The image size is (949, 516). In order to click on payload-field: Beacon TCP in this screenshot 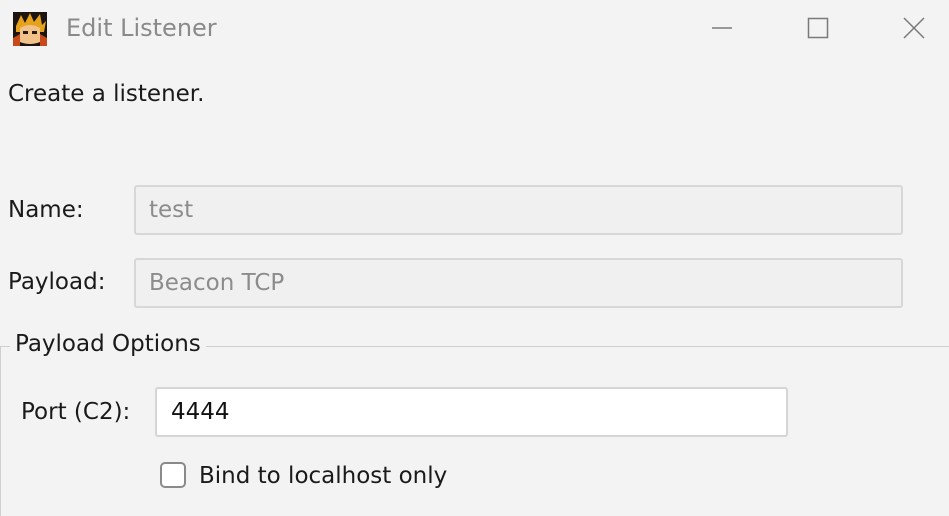, I will do `click(518, 283)`.